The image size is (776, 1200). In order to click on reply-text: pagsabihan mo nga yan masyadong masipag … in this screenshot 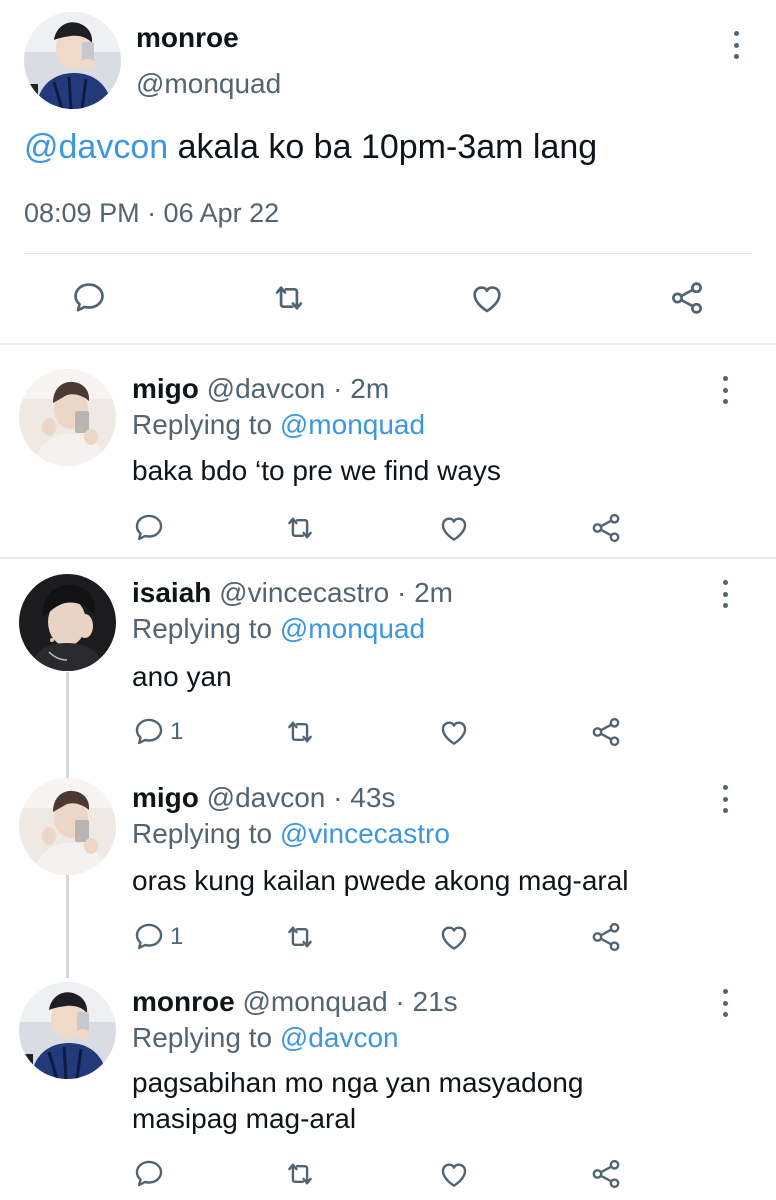, I will do `click(432, 1101)`.